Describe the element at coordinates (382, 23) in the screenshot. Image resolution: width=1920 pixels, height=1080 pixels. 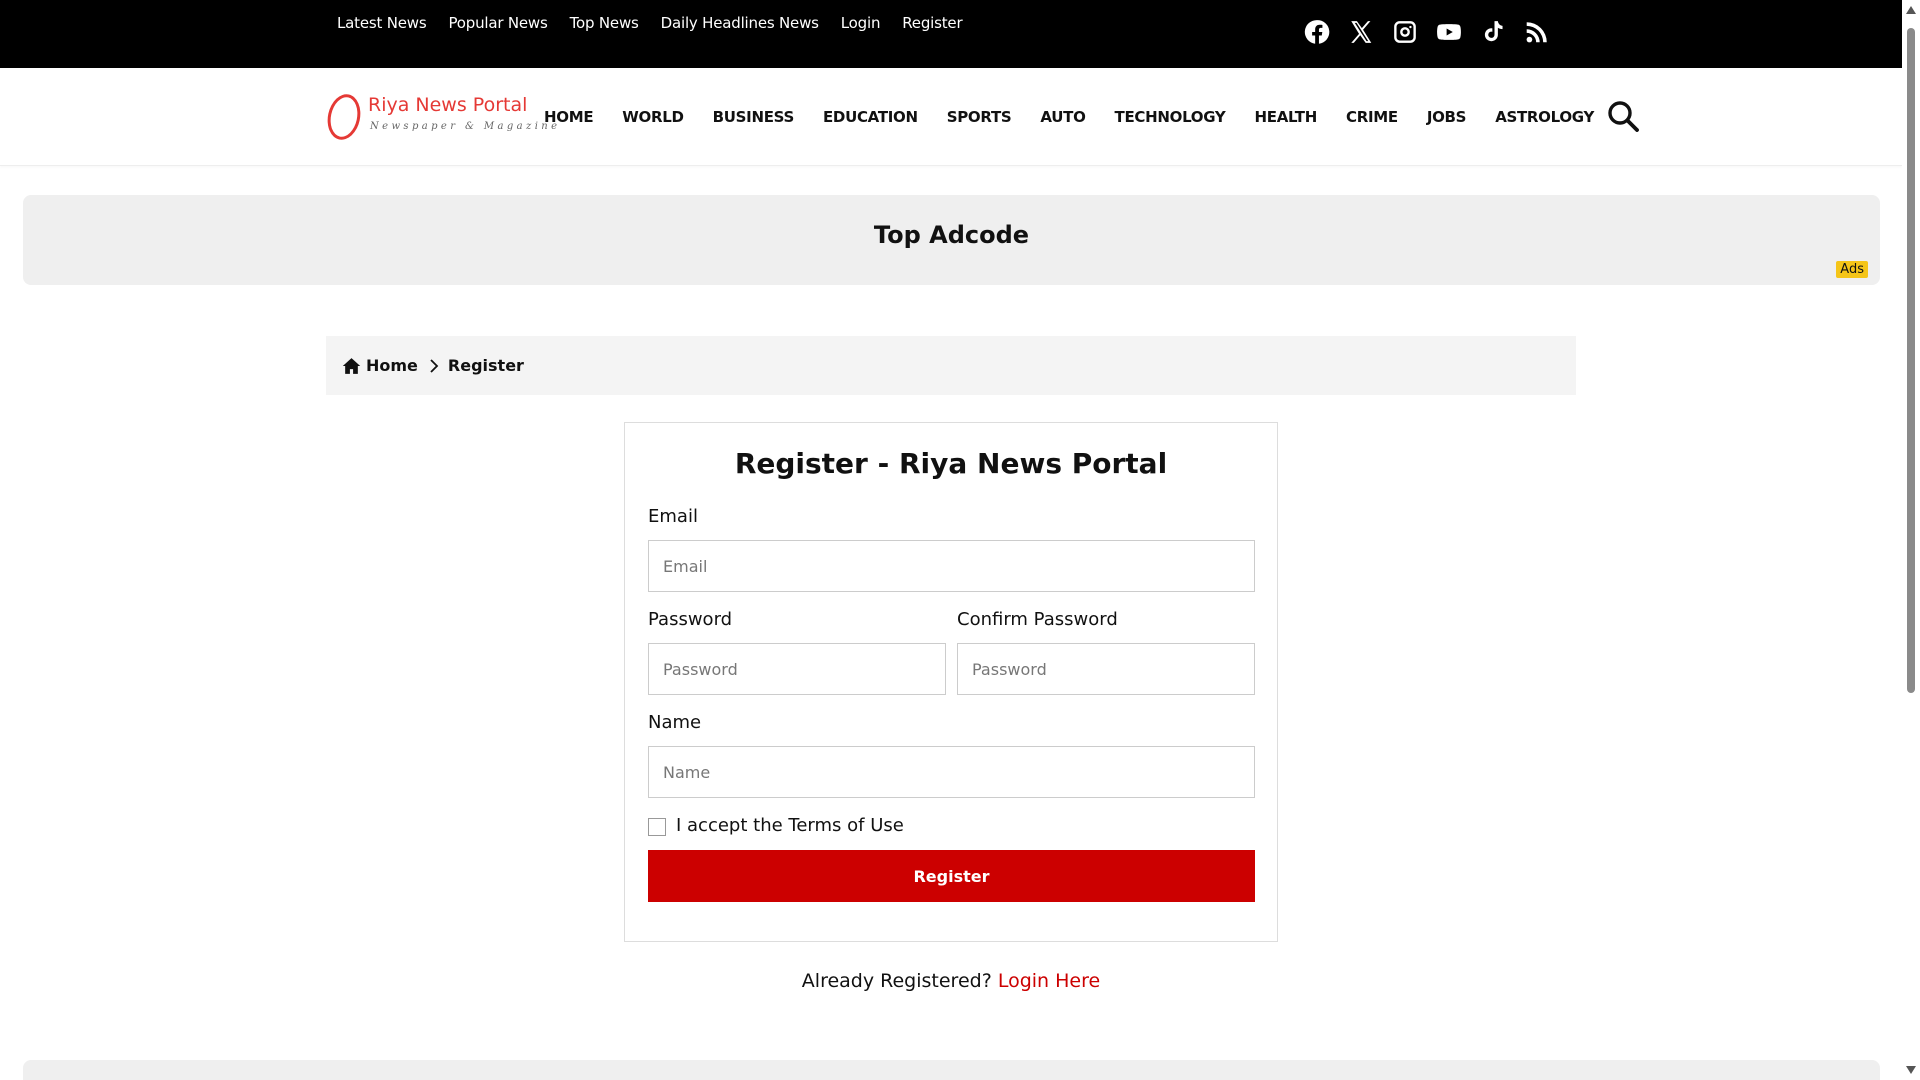
I see `top-link-latest-news: Latest News` at that location.